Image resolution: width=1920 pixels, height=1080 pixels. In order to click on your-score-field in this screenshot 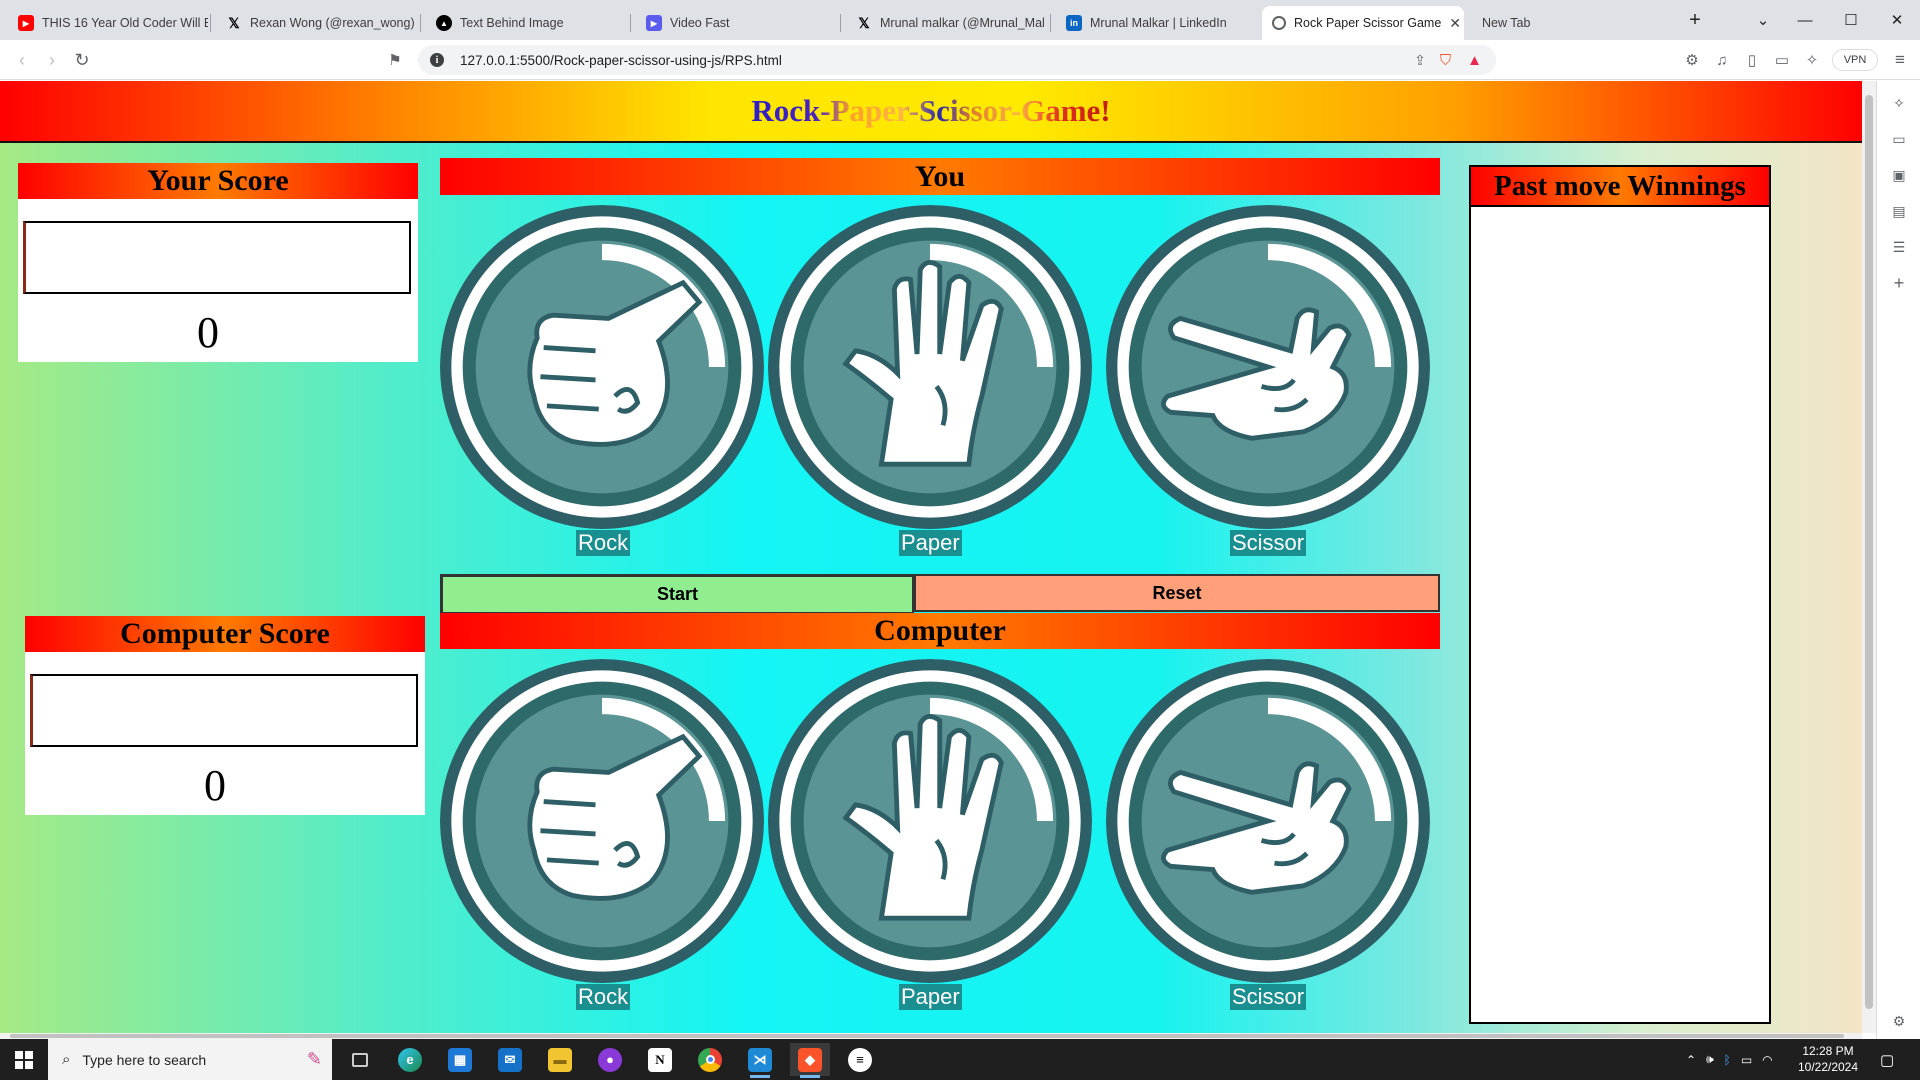, I will do `click(217, 257)`.